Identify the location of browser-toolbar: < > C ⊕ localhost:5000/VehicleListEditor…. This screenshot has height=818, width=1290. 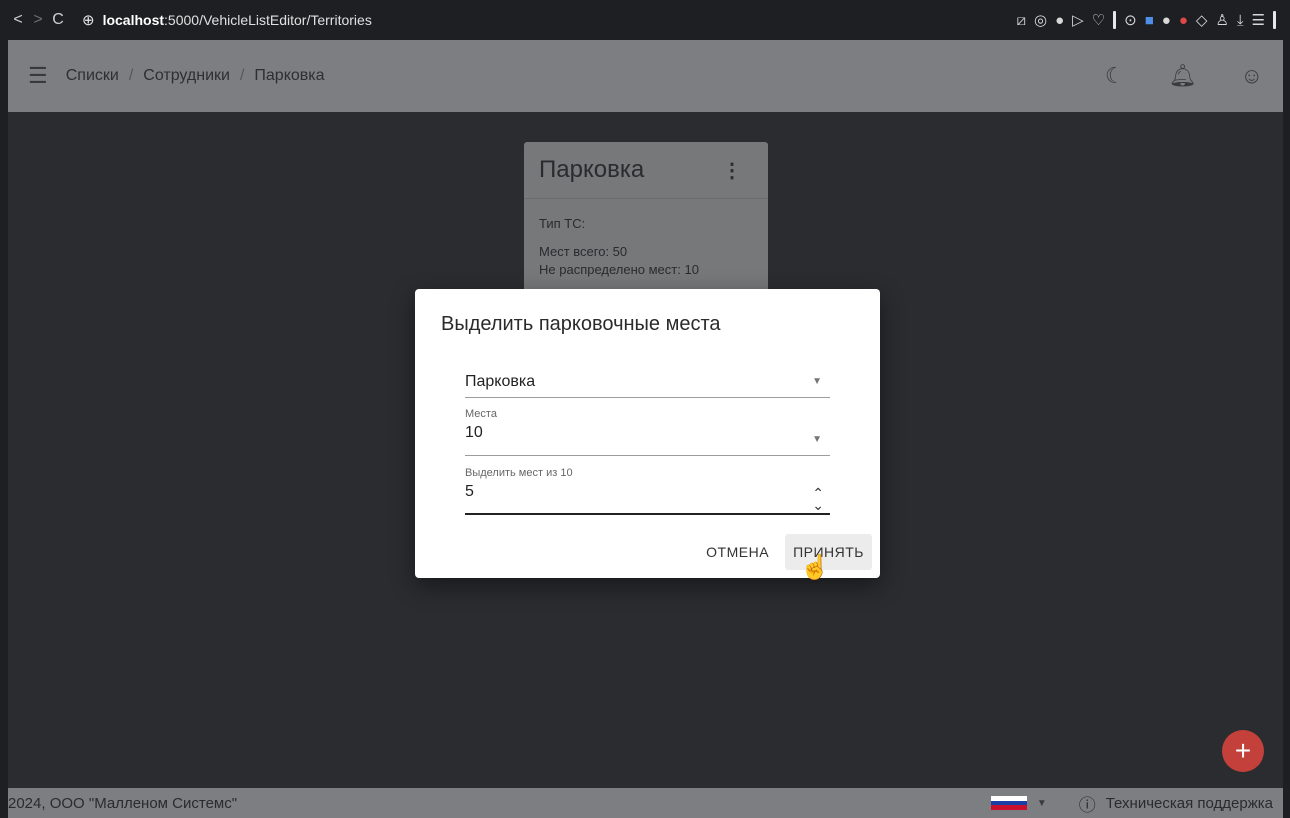
(645, 20).